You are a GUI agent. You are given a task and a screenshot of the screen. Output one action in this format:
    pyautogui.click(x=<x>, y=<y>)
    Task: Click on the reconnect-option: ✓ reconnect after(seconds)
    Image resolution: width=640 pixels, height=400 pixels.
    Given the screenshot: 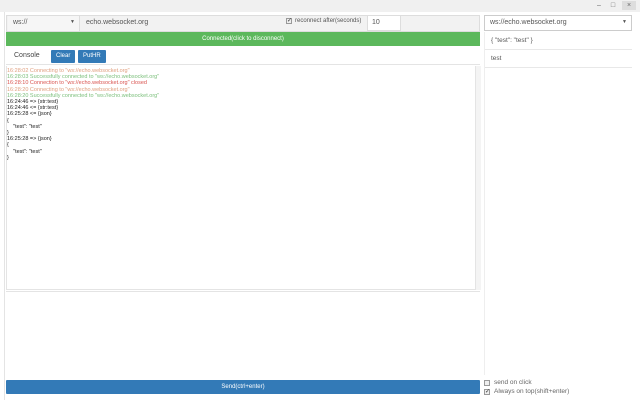 What is the action you would take?
    pyautogui.click(x=323, y=21)
    